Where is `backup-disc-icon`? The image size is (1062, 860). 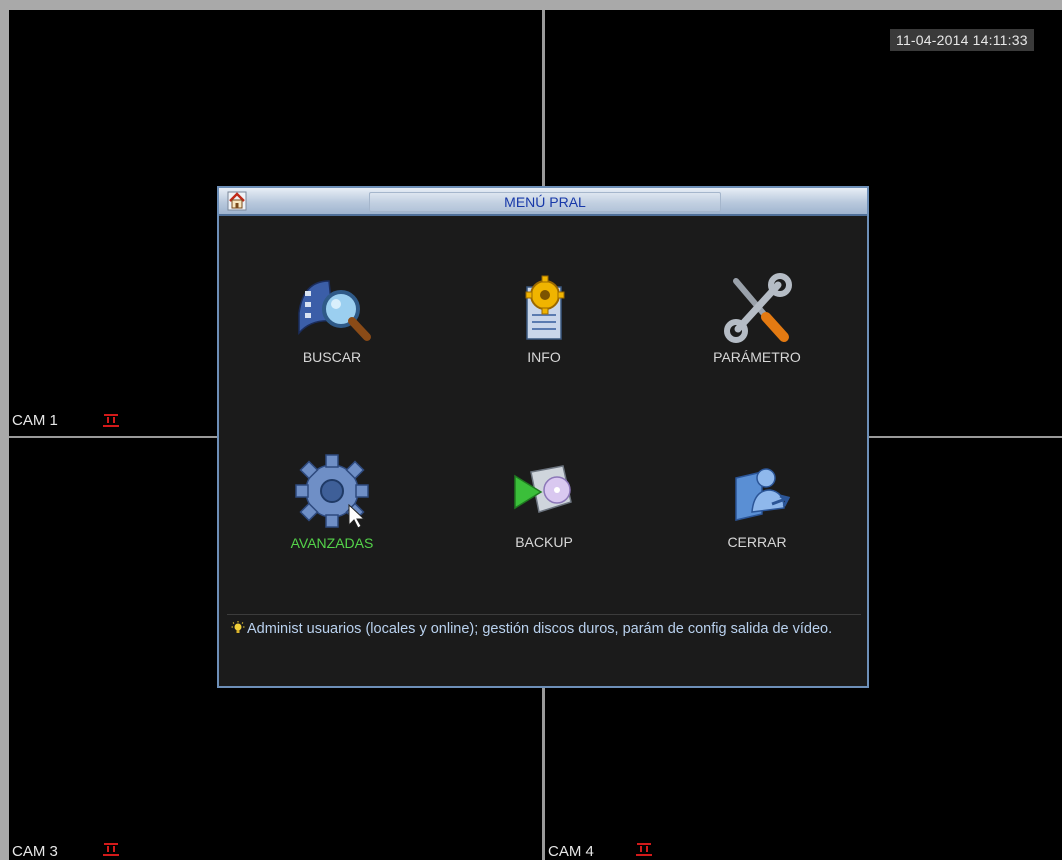 backup-disc-icon is located at coordinates (543, 489).